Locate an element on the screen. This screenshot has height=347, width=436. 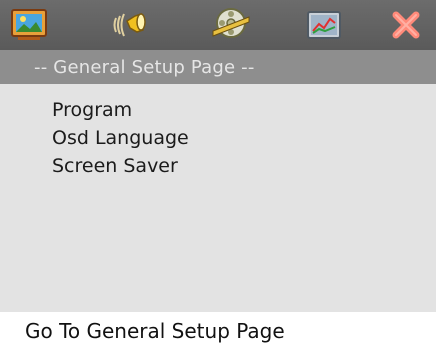
tab-general is located at coordinates (29, 25).